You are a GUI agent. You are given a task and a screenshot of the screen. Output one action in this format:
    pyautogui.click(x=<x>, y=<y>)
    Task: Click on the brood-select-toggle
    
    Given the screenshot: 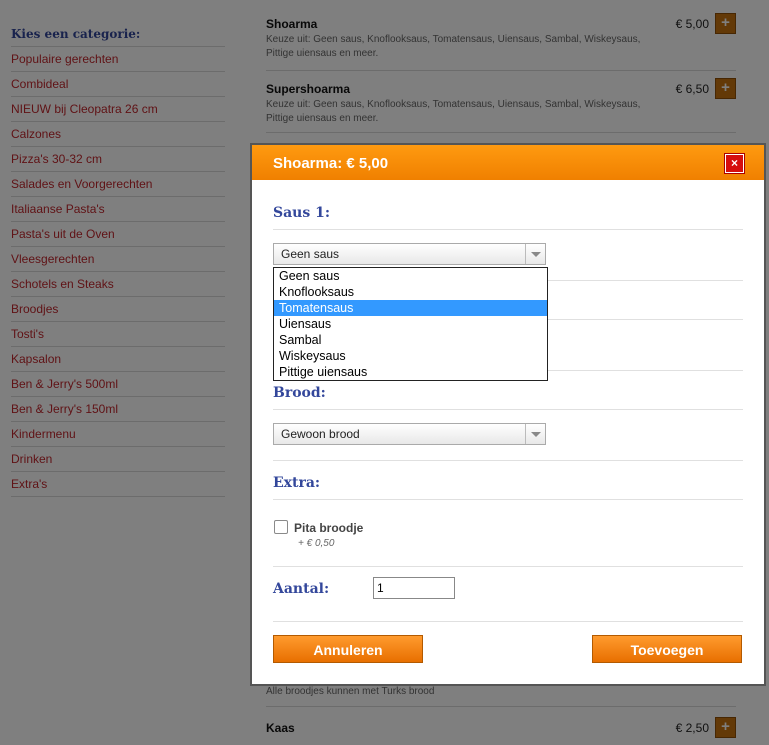 What is the action you would take?
    pyautogui.click(x=535, y=434)
    